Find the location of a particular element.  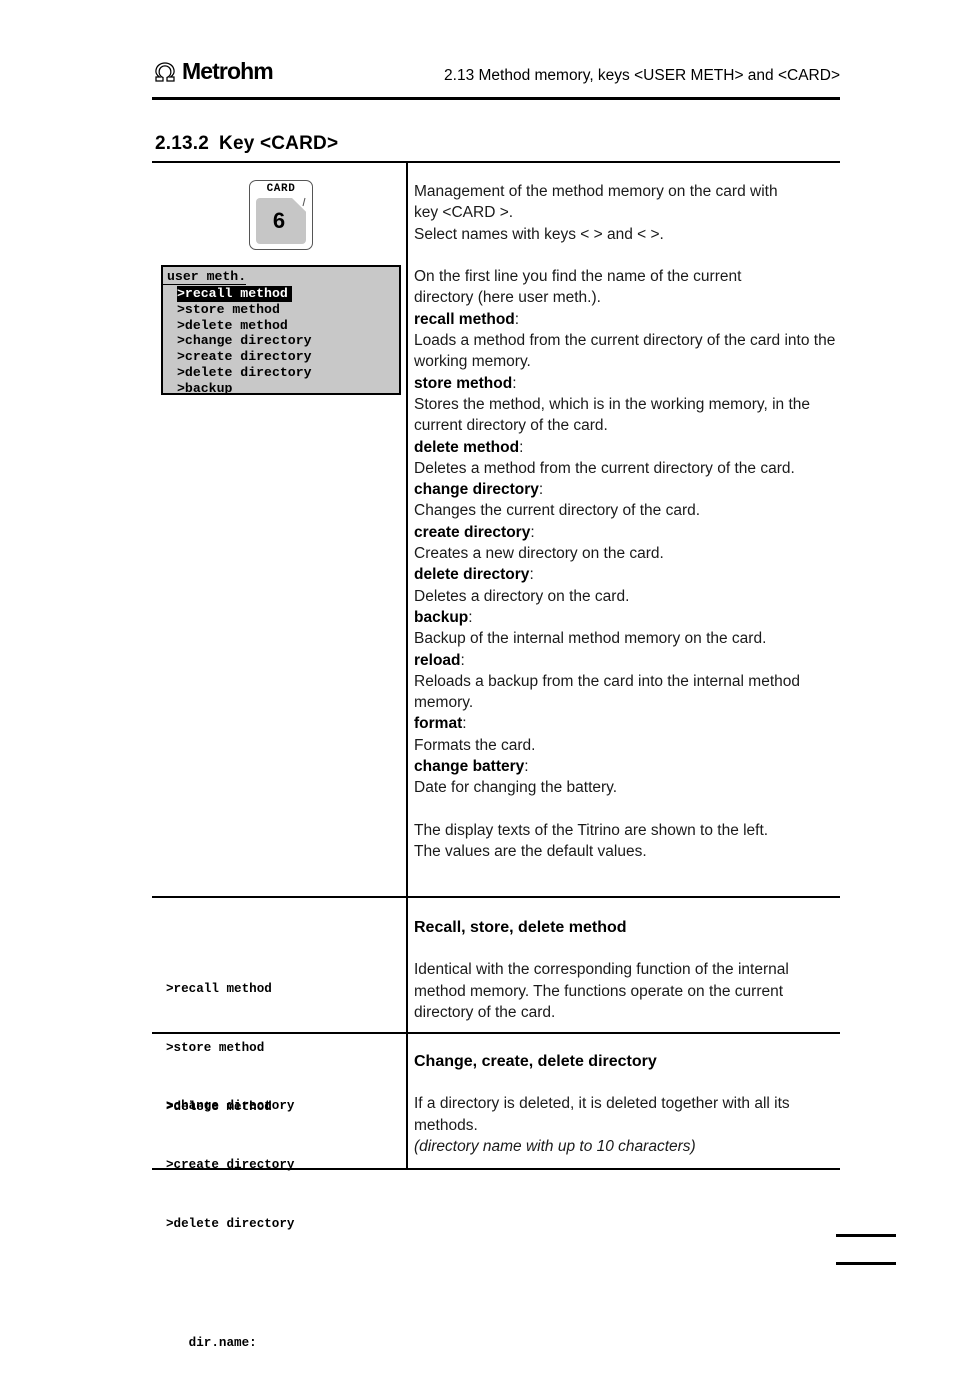

term-colon-5: : is located at coordinates (531, 575).